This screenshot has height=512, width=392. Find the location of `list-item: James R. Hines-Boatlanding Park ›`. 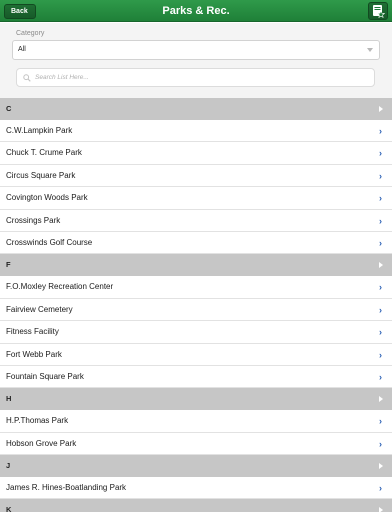

list-item: James R. Hines-Boatlanding Park › is located at coordinates (196, 488).